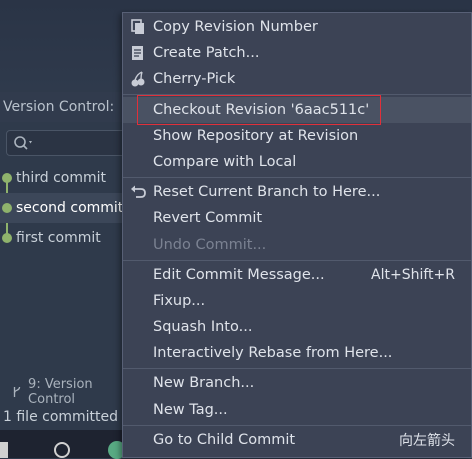 This screenshot has height=459, width=472. I want to click on menu-go-to-child-commit: Go to Child Commit 向左箭头, so click(297, 440).